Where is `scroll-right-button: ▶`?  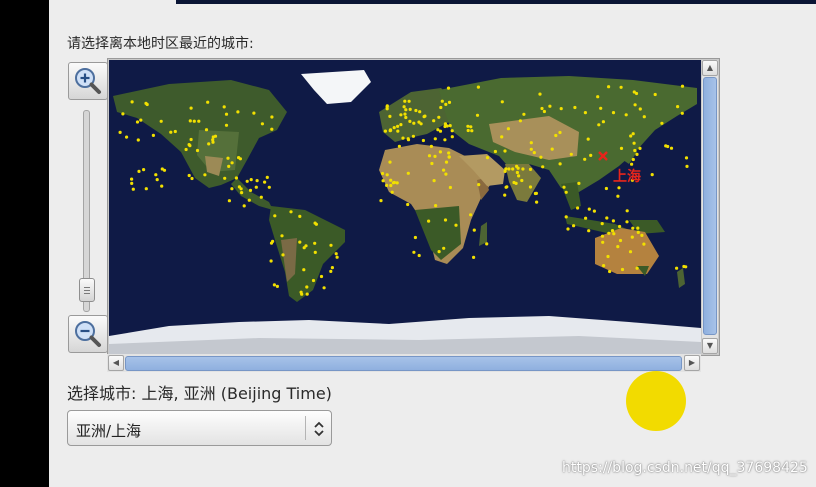 scroll-right-button: ▶ is located at coordinates (692, 363).